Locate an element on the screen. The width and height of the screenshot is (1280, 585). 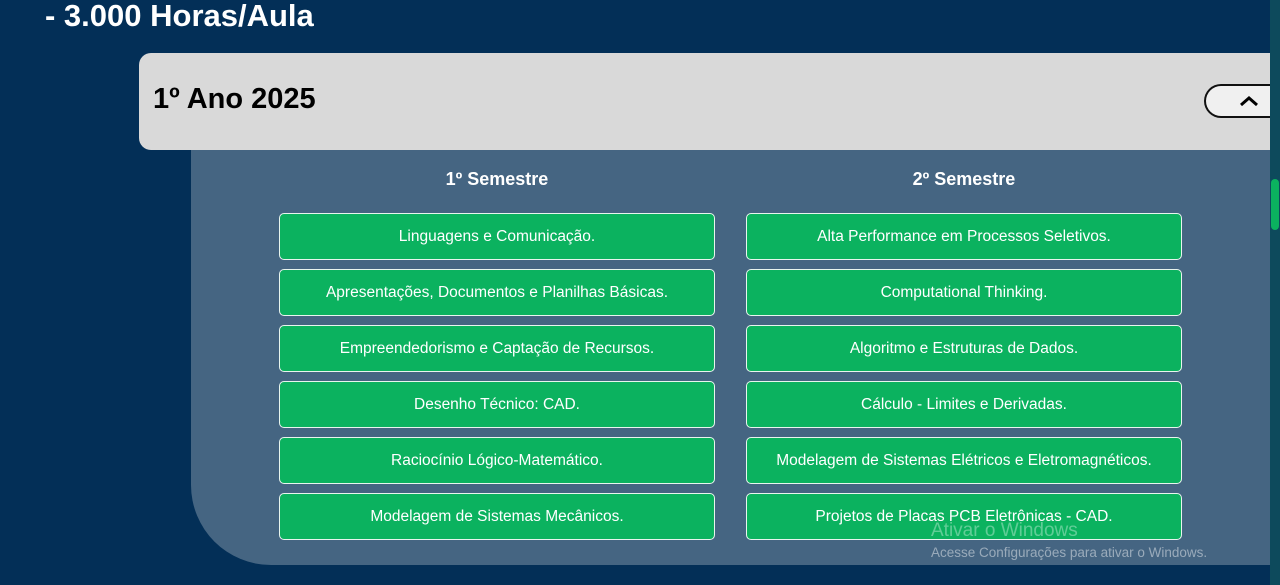
scrollbar-thumb is located at coordinates (1275, 204).